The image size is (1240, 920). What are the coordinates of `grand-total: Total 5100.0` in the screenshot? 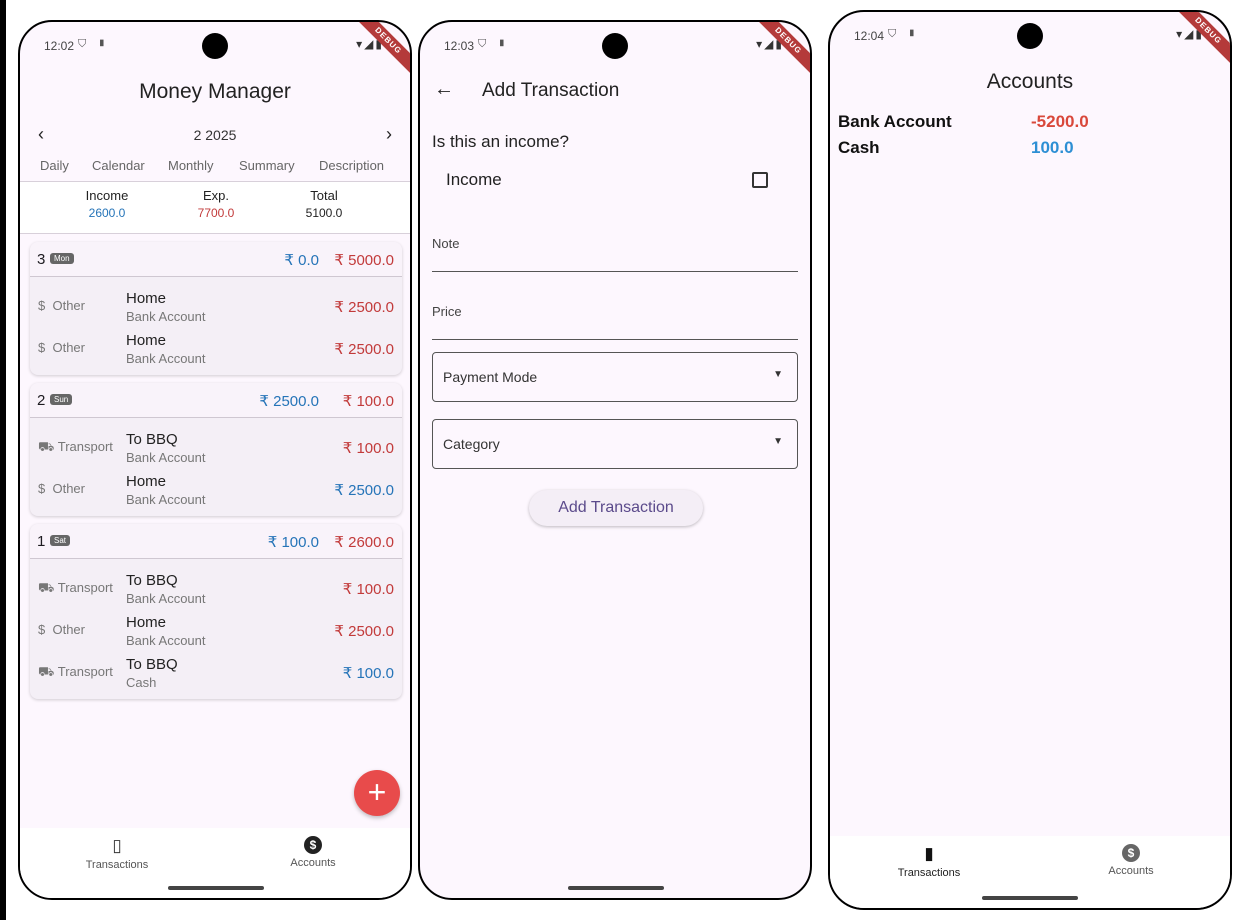 It's located at (324, 204).